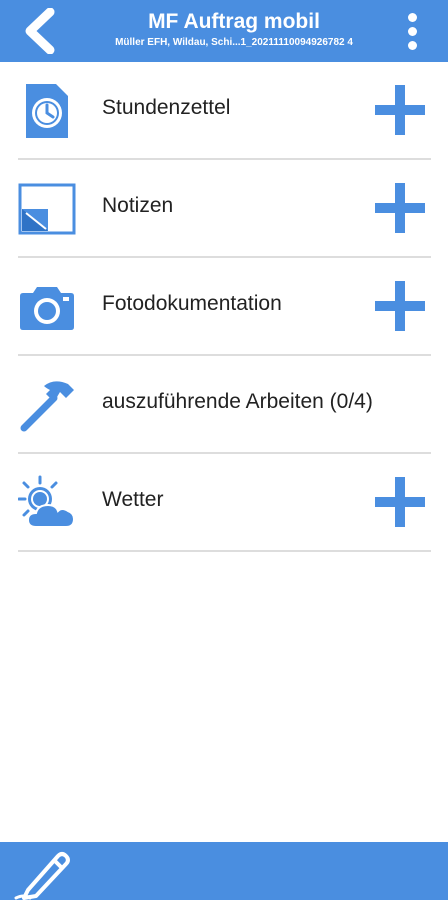  I want to click on list-item-label: auszuführende Arbeiten (0/4), so click(237, 401).